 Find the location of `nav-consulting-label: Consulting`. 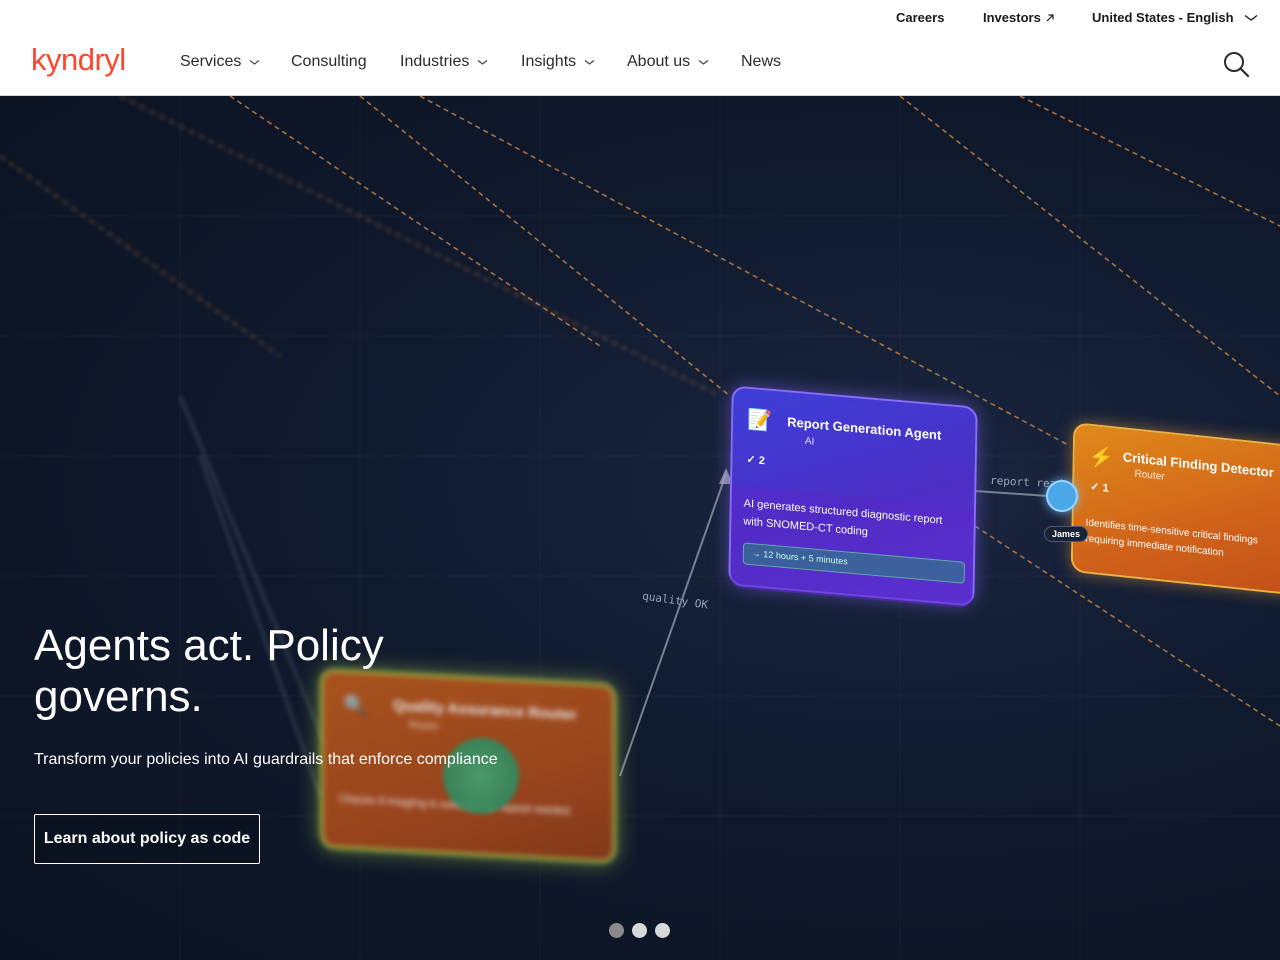

nav-consulting-label: Consulting is located at coordinates (329, 61).